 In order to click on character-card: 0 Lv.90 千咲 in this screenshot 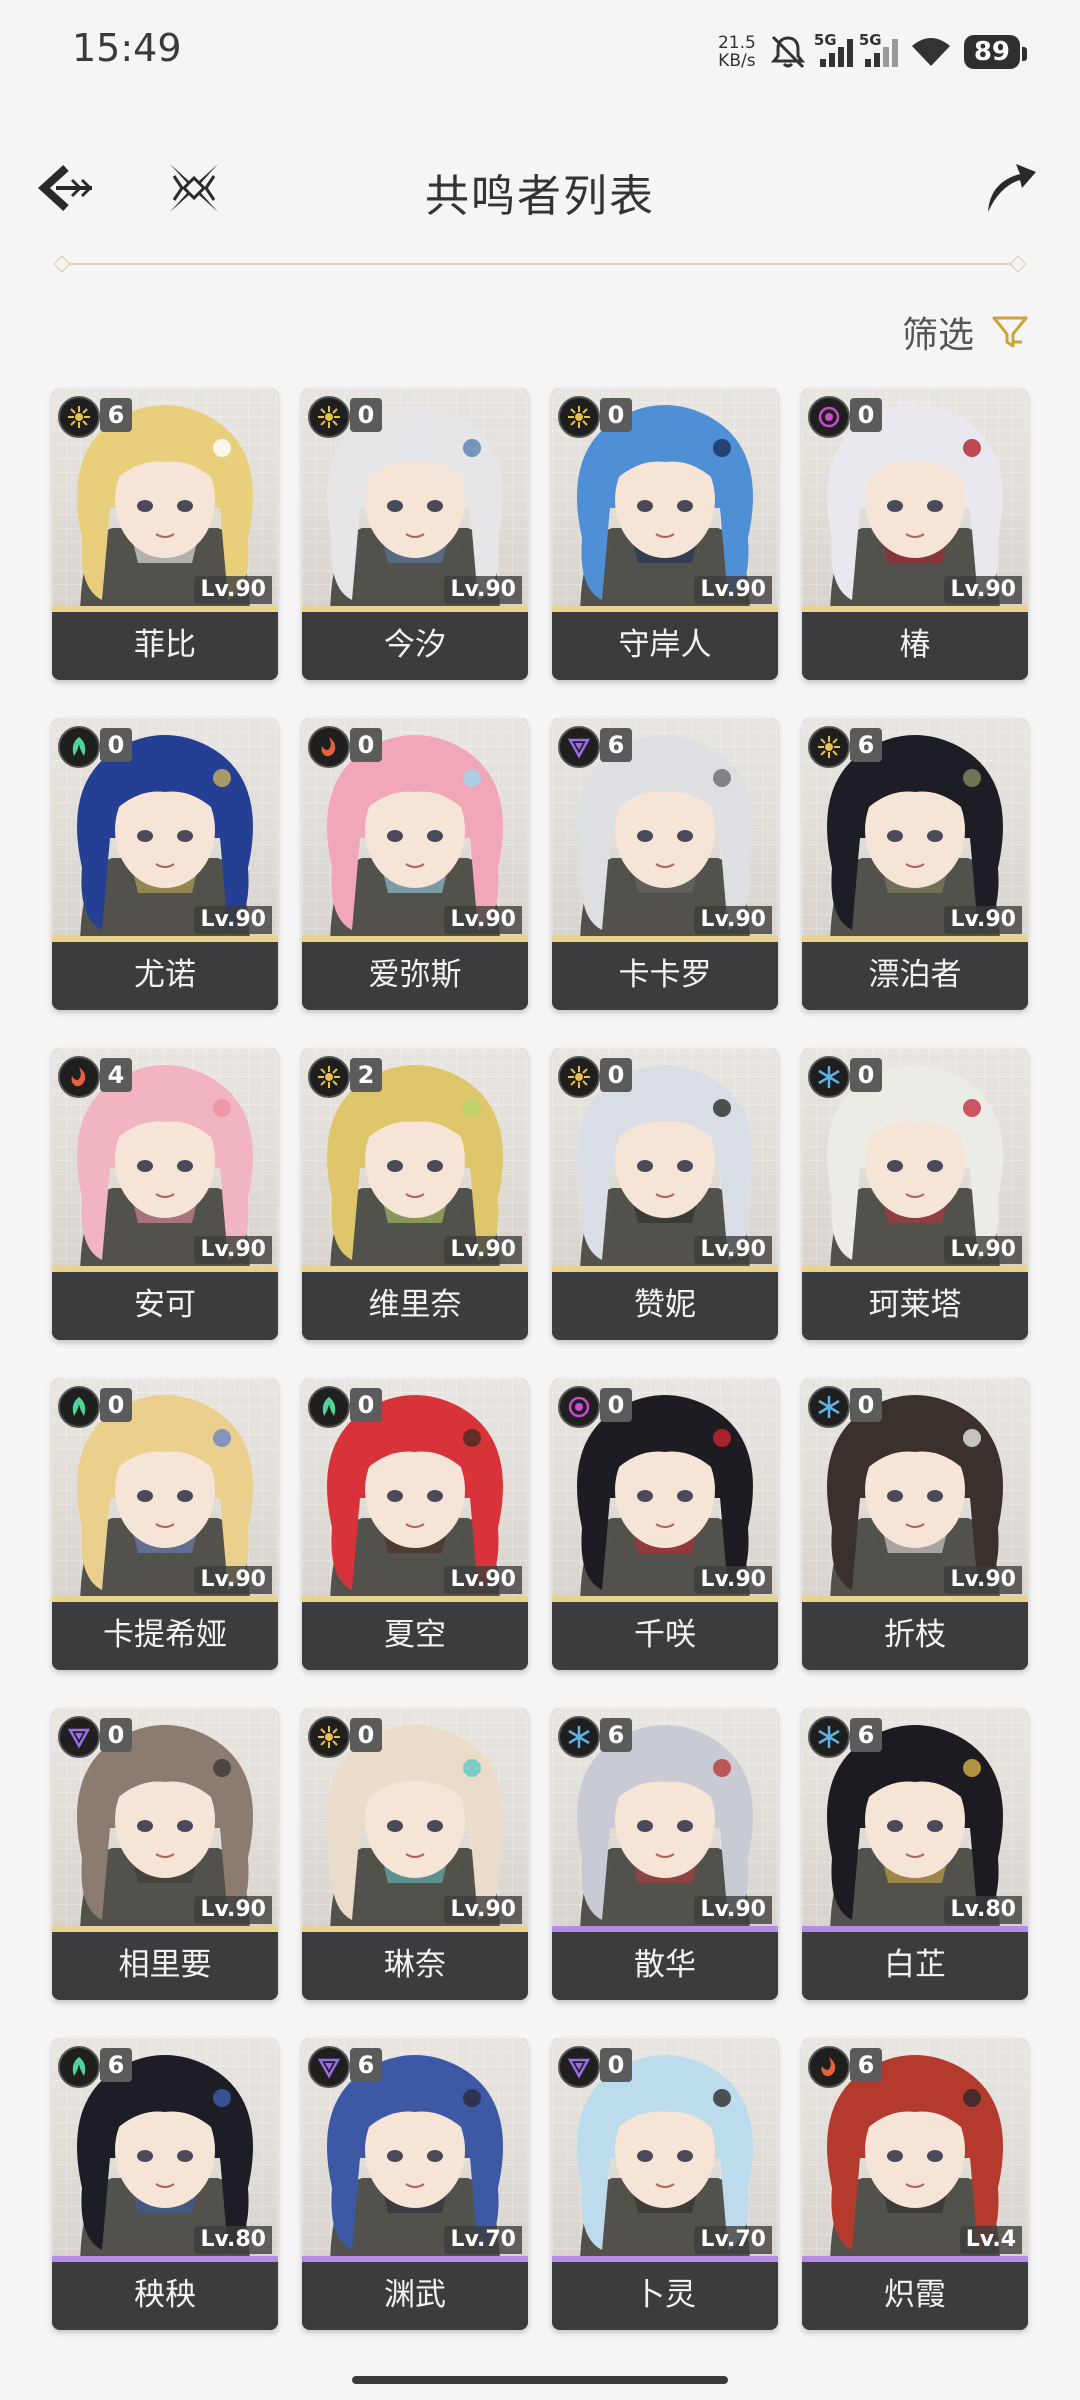, I will do `click(665, 1524)`.